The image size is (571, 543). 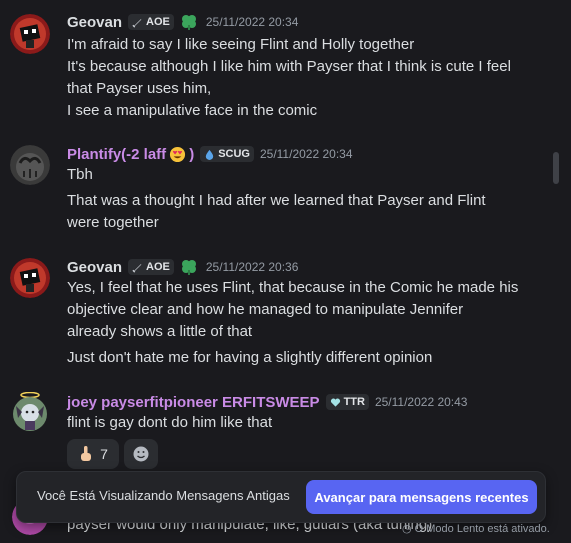 What do you see at coordinates (421, 402) in the screenshot?
I see `timestamp: 25/11/2022 20:43` at bounding box center [421, 402].